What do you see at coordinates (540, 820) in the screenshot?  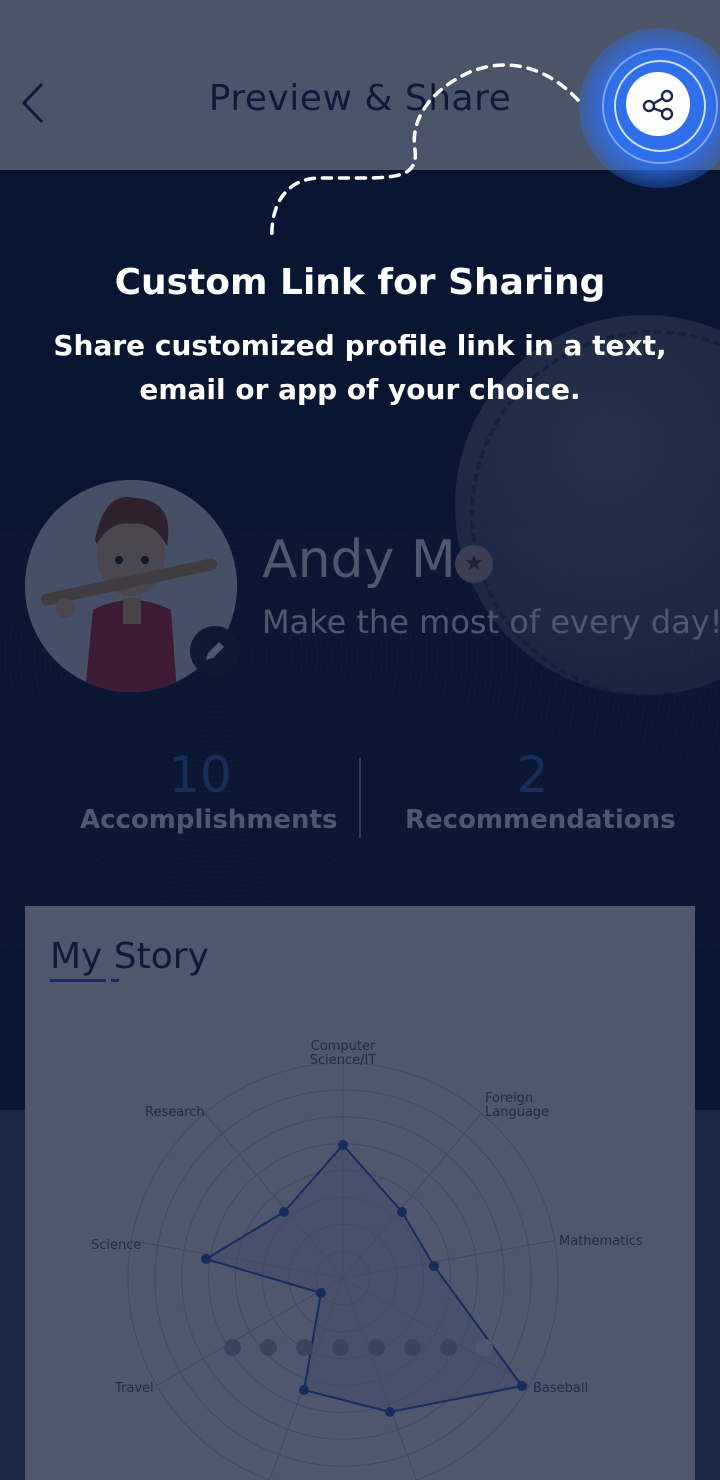 I see `stat-label: Recommendations` at bounding box center [540, 820].